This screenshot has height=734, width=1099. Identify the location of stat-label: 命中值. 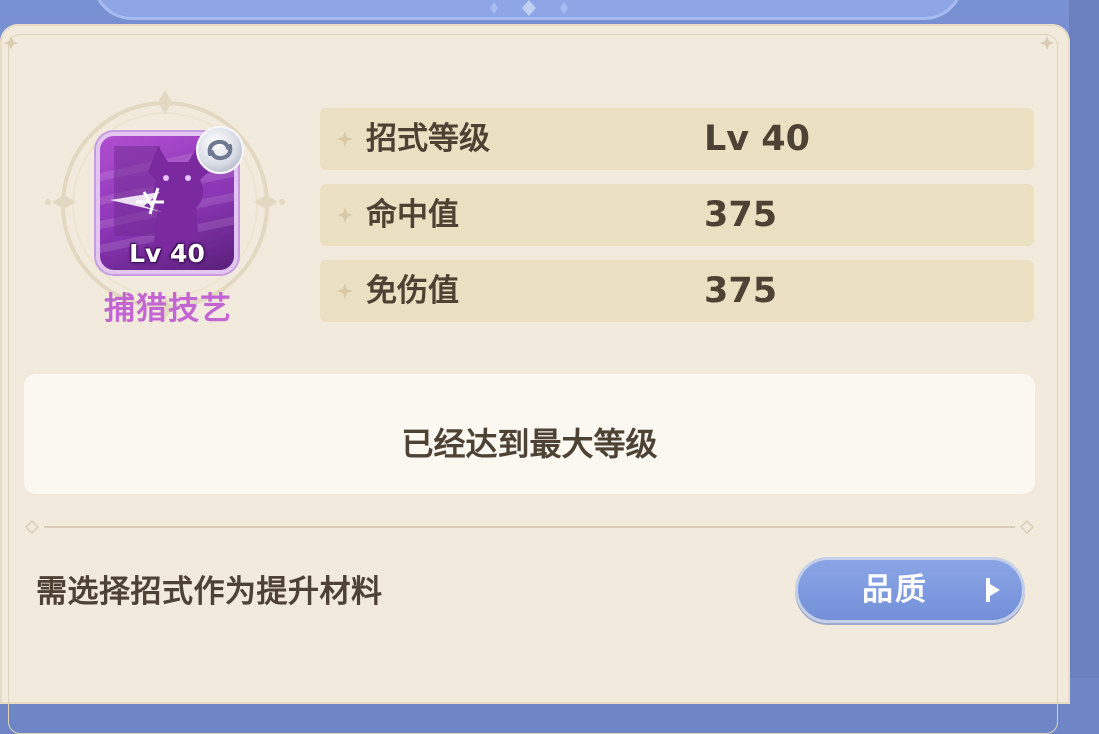
(412, 215).